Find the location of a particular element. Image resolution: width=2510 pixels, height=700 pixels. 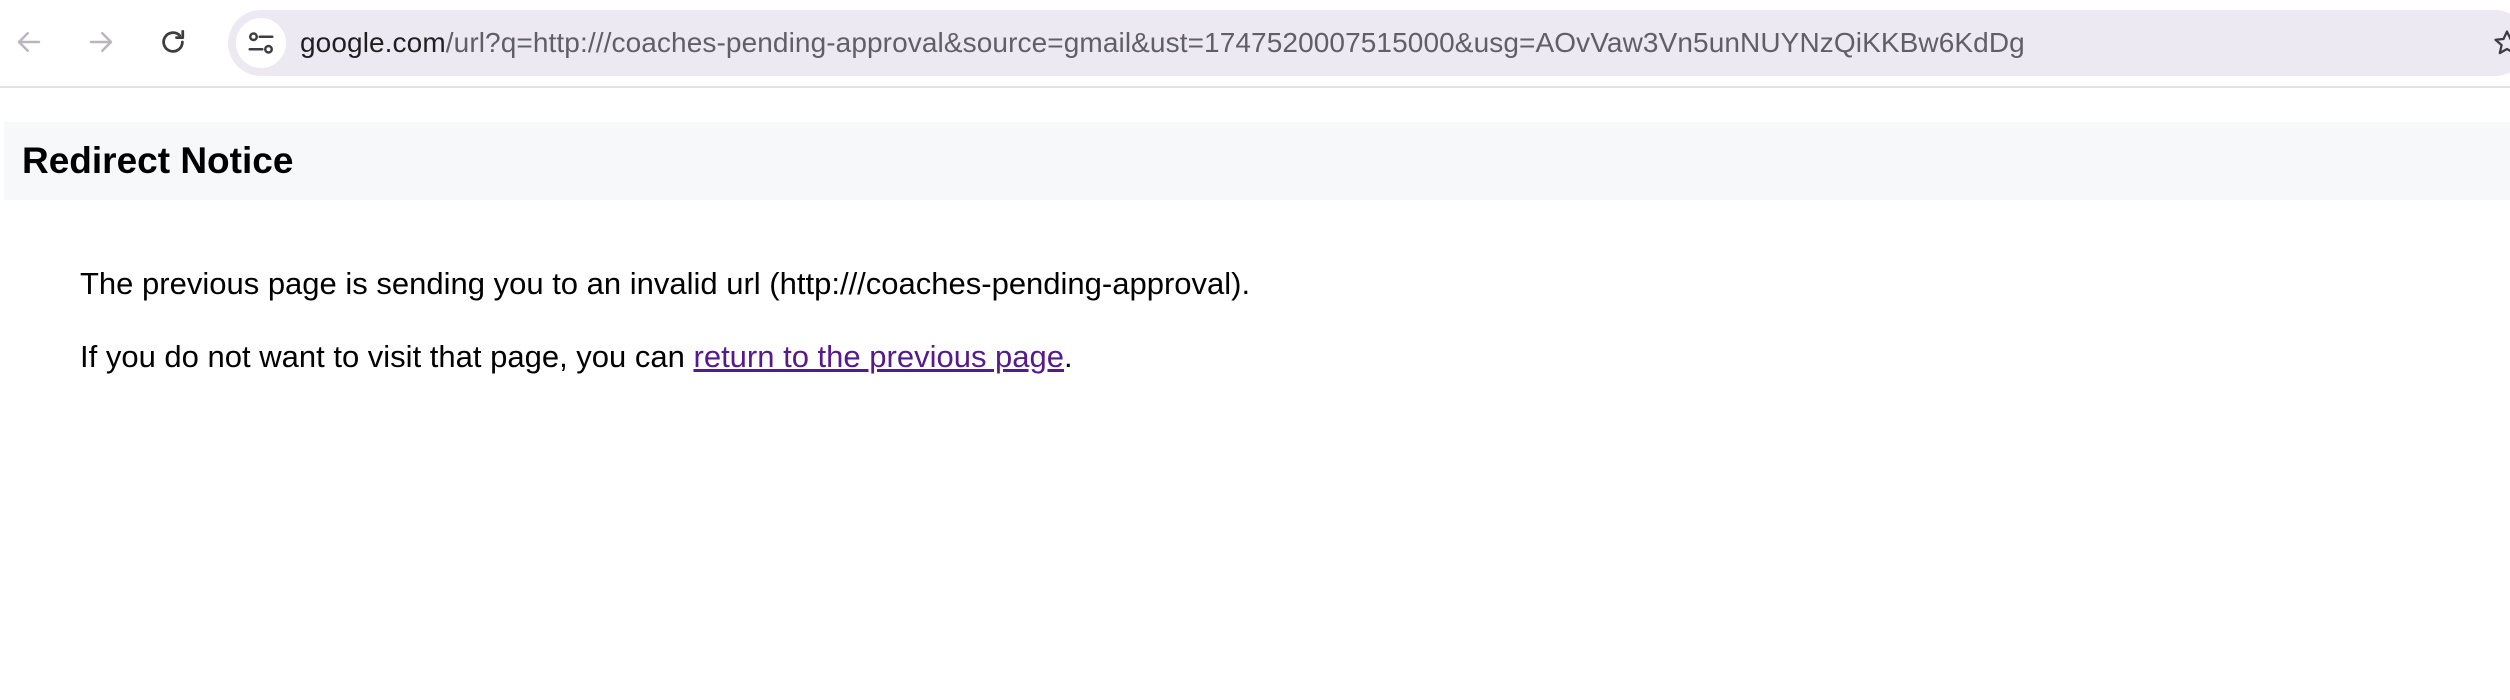

back-button is located at coordinates (29, 42).